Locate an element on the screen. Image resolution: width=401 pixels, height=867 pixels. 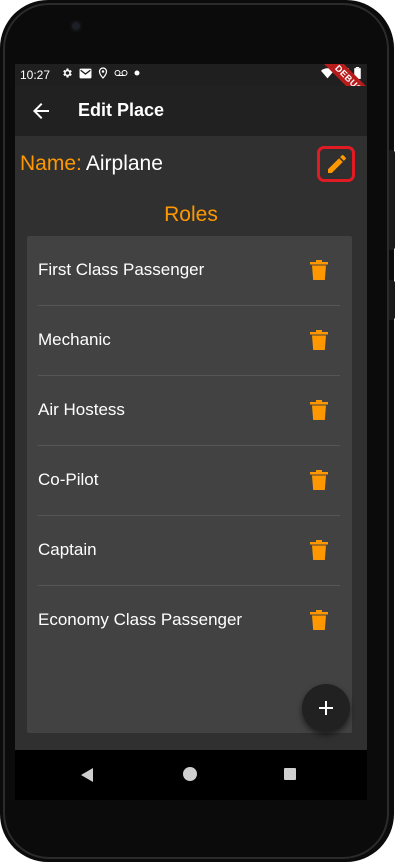
role-label: Co-Pilot is located at coordinates (68, 479).